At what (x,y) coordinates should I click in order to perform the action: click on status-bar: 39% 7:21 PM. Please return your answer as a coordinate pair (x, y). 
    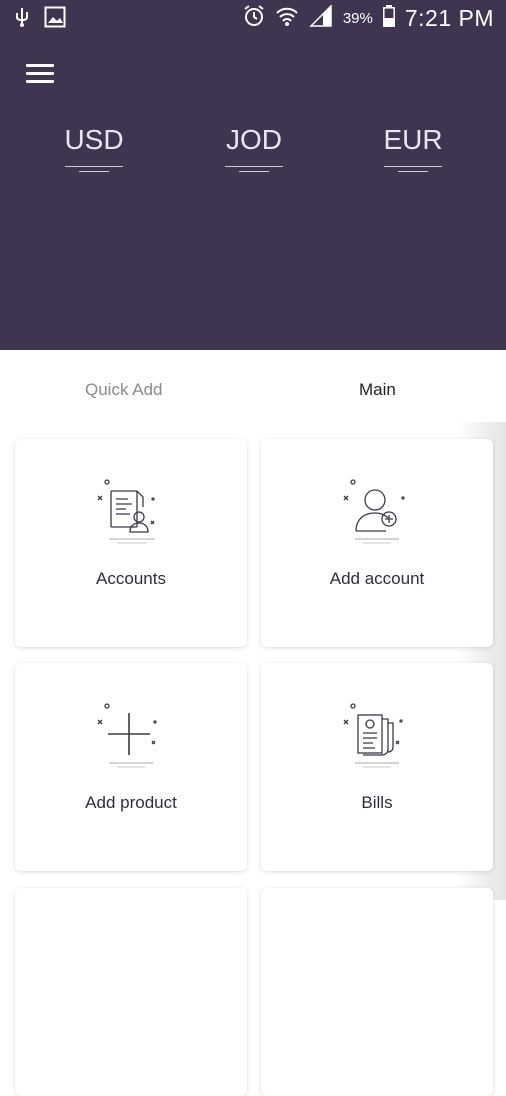
    Looking at the image, I should click on (253, 19).